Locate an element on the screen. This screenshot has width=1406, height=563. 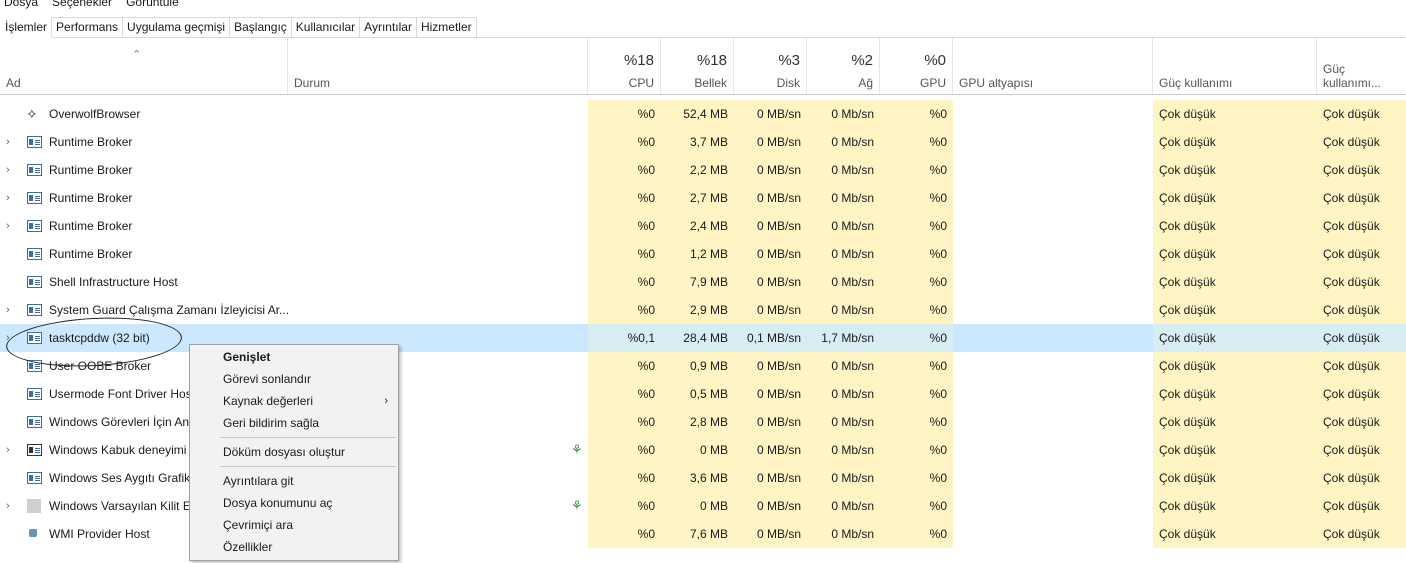
context-menu-item: Genişlet is located at coordinates (294, 357).